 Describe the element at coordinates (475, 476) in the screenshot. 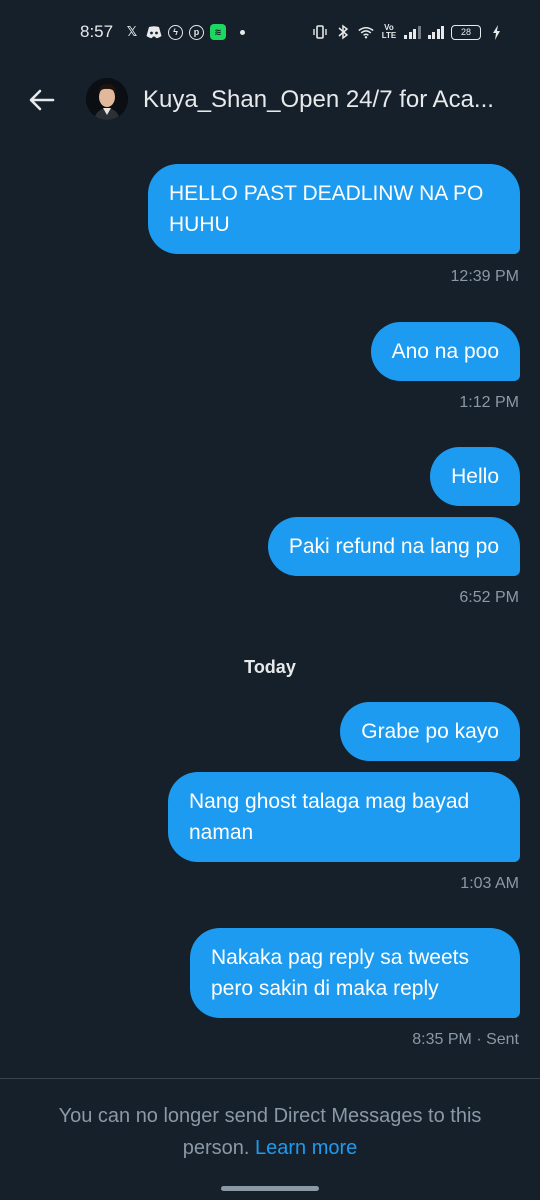

I see `message-bubble: Hello` at that location.